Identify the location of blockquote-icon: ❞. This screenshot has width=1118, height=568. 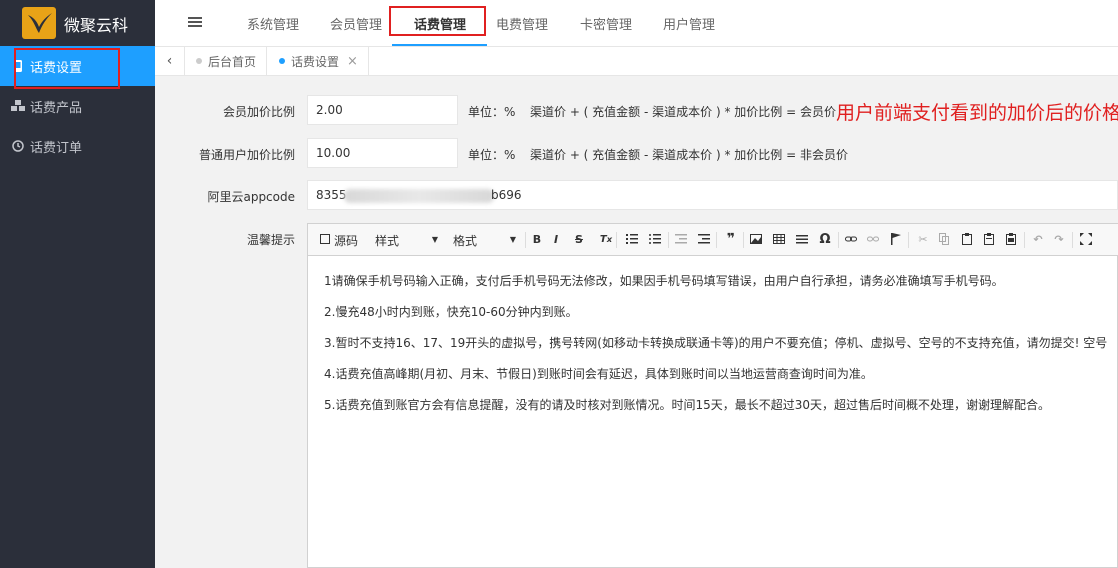
(731, 239).